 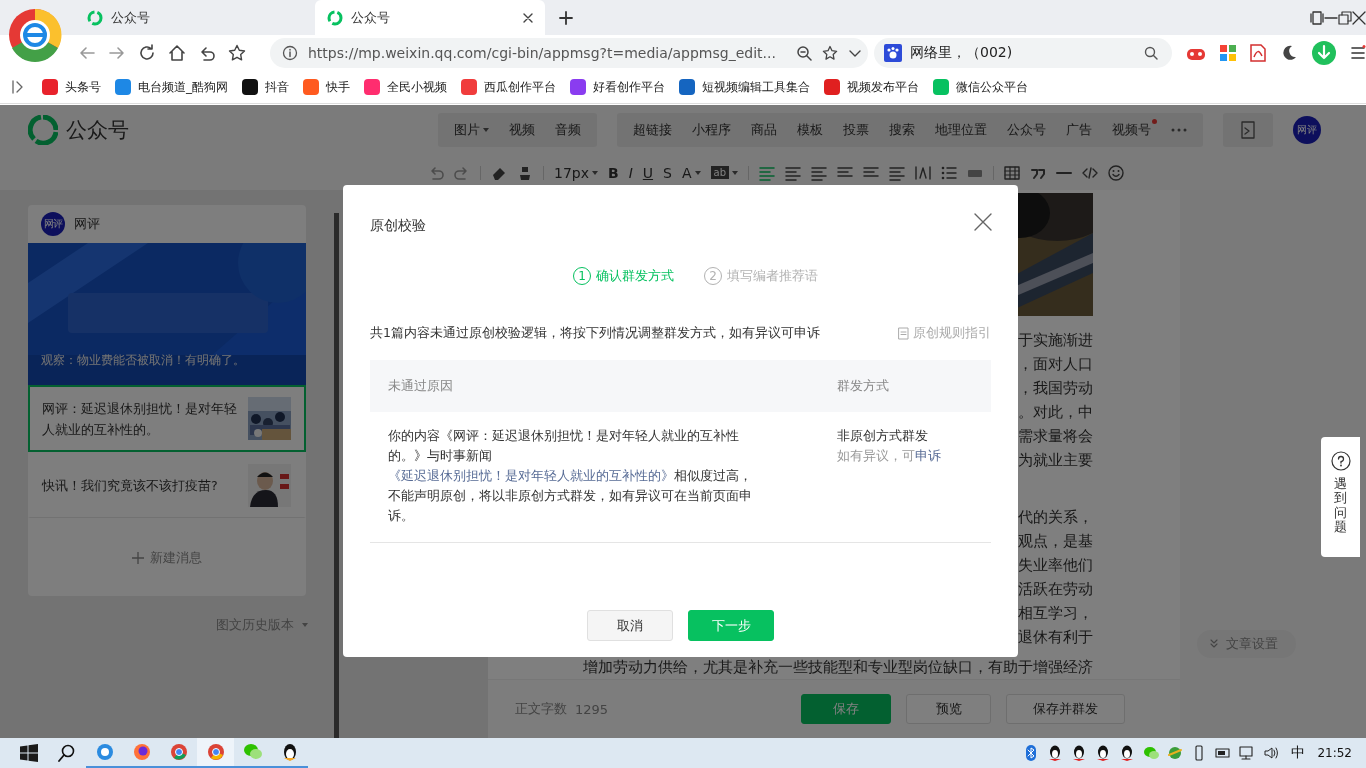 I want to click on search-field: 网络里，（002), so click(x=1023, y=53).